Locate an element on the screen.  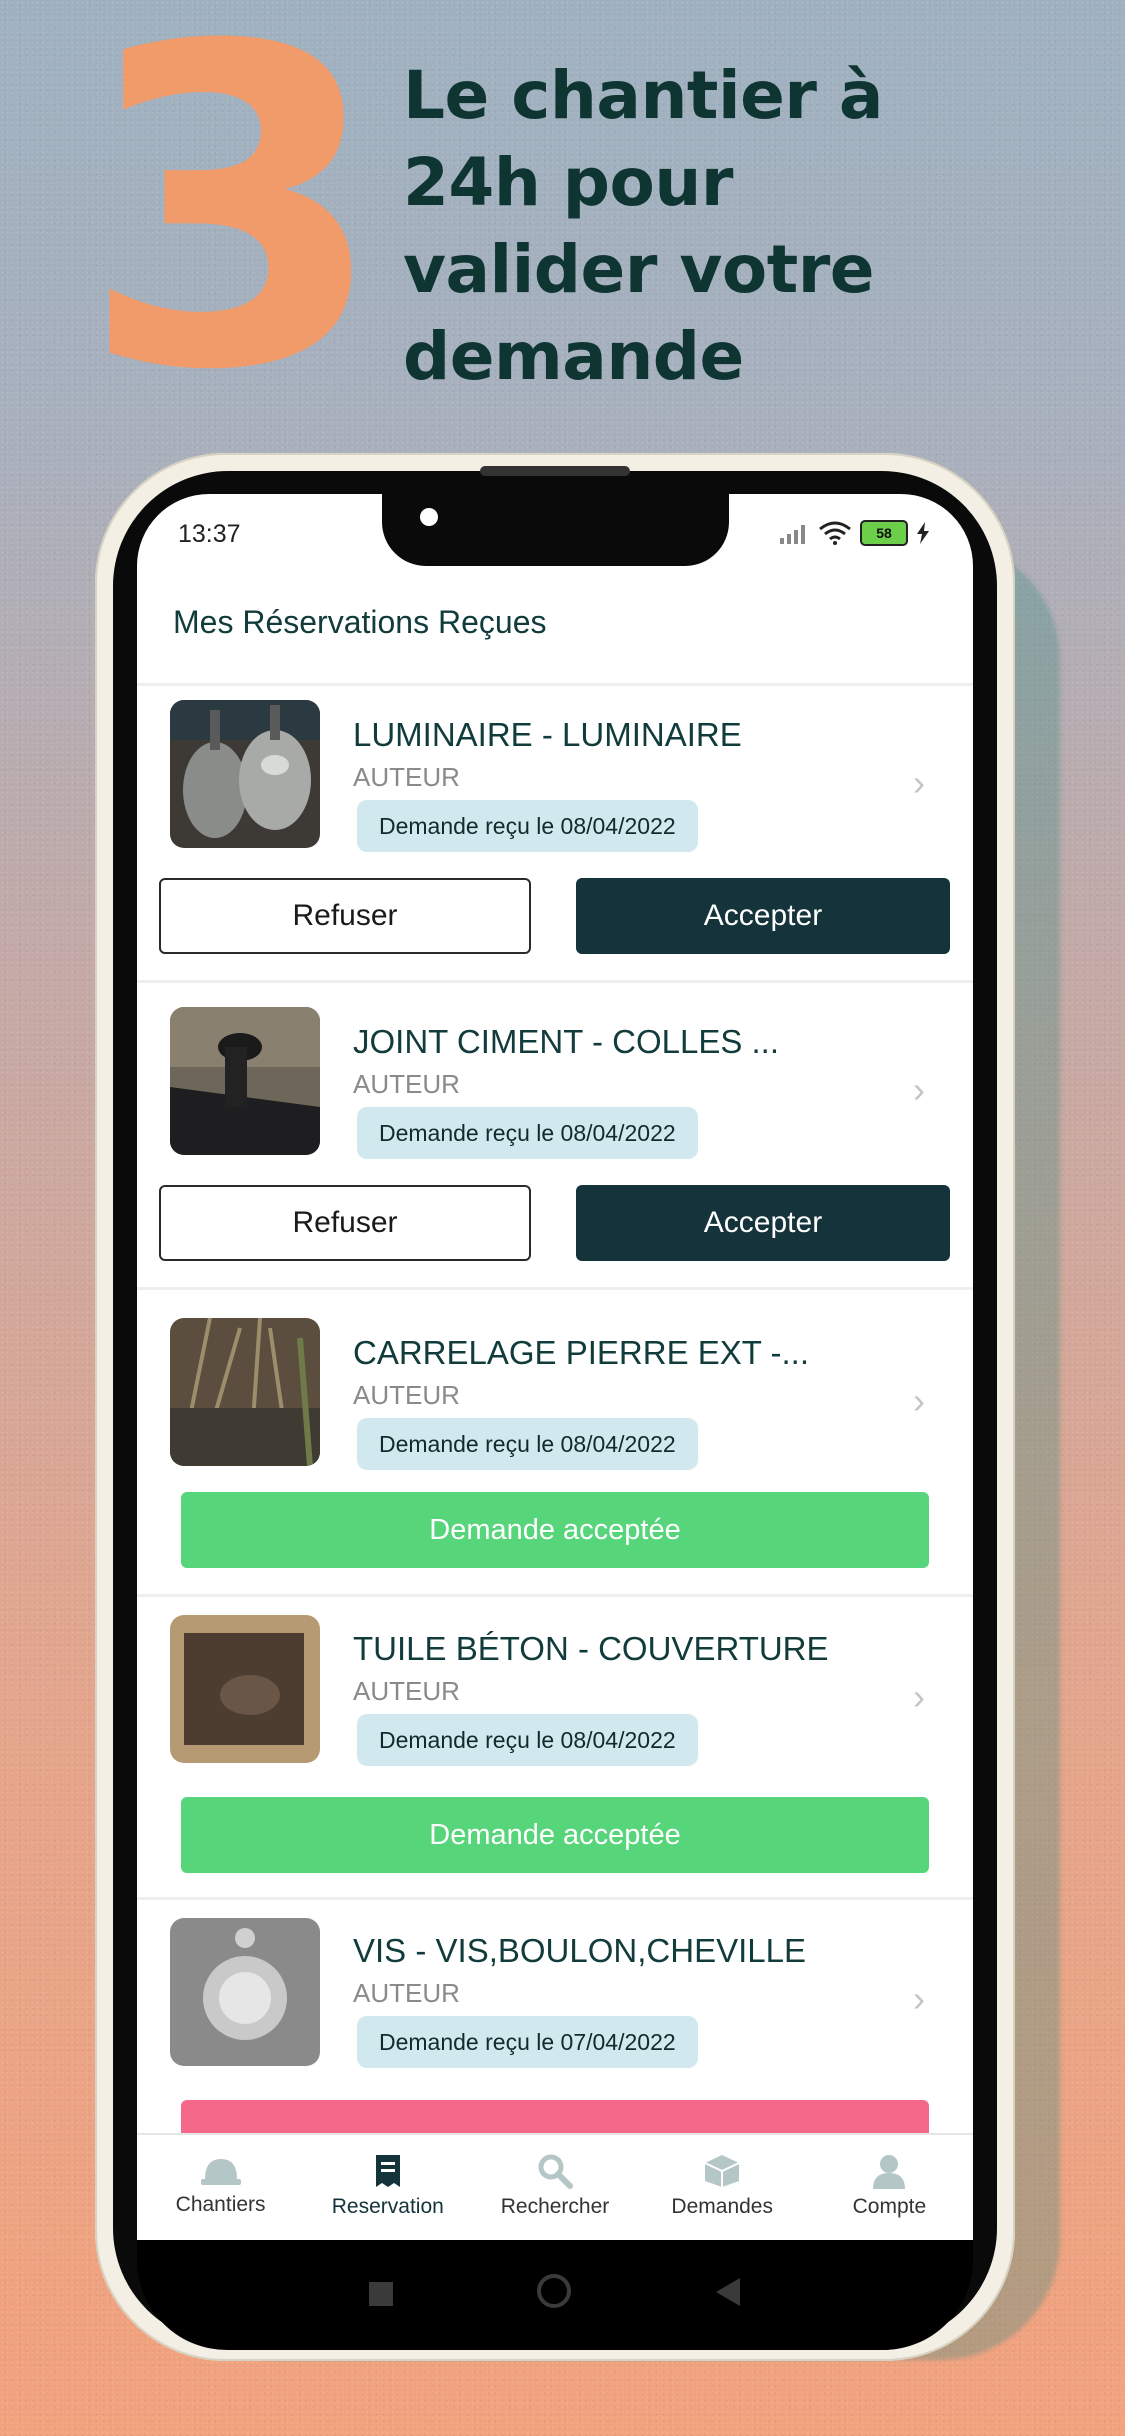
tab-label: Chantiers is located at coordinates (220, 2204).